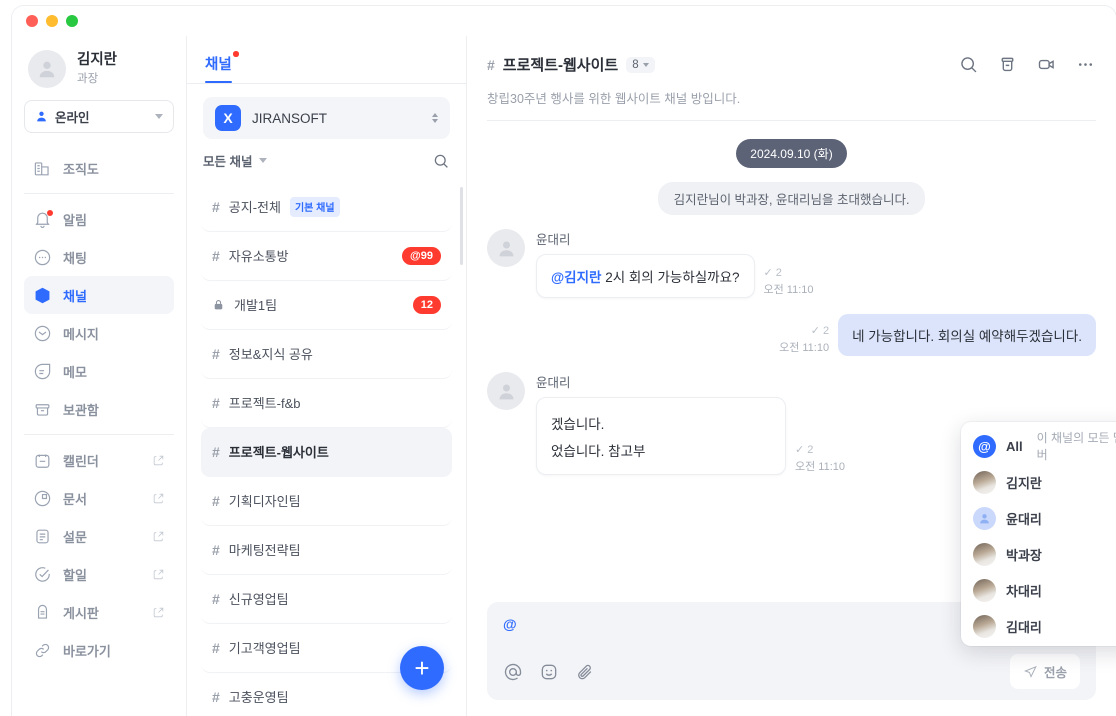  Describe the element at coordinates (254, 208) in the screenshot. I see `channel-name: 공지-전체` at that location.